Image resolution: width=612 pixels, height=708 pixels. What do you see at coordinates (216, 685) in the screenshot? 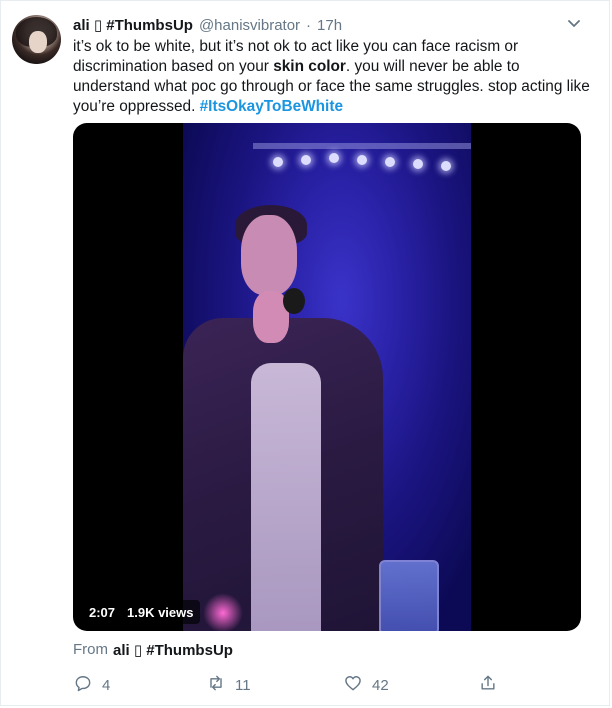
I see `retweet-icon` at bounding box center [216, 685].